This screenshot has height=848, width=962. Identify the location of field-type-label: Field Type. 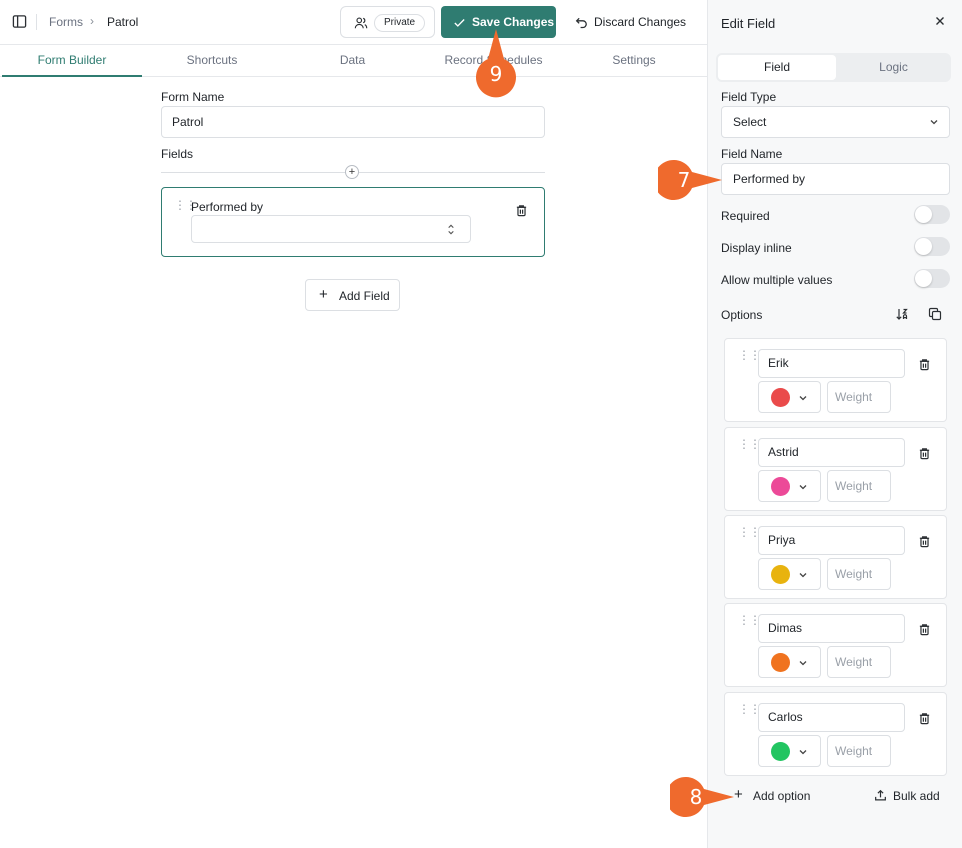
(749, 97).